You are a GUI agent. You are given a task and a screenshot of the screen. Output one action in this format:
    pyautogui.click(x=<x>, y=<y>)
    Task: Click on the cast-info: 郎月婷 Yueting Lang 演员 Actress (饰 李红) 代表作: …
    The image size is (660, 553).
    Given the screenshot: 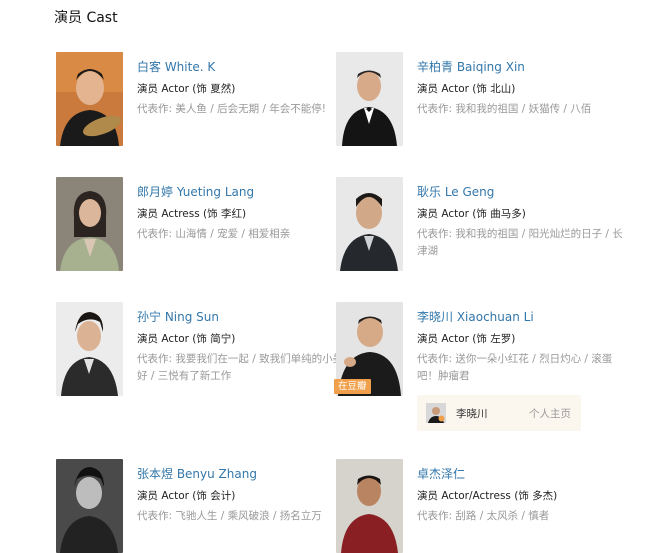 What is the action you would take?
    pyautogui.click(x=242, y=213)
    